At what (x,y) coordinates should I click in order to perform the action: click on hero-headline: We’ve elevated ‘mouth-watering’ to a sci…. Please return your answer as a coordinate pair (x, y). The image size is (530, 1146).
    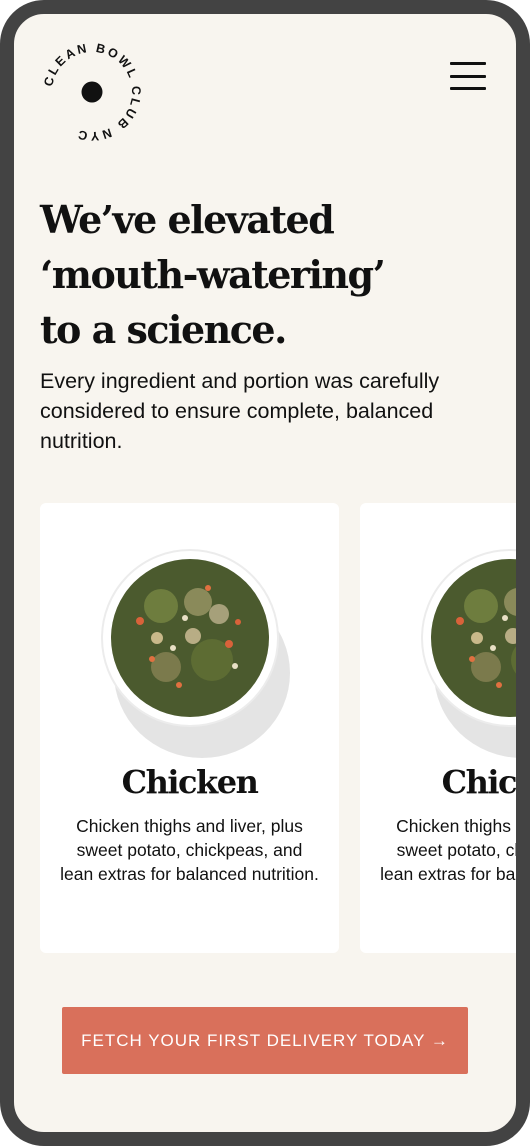
    Looking at the image, I should click on (260, 274).